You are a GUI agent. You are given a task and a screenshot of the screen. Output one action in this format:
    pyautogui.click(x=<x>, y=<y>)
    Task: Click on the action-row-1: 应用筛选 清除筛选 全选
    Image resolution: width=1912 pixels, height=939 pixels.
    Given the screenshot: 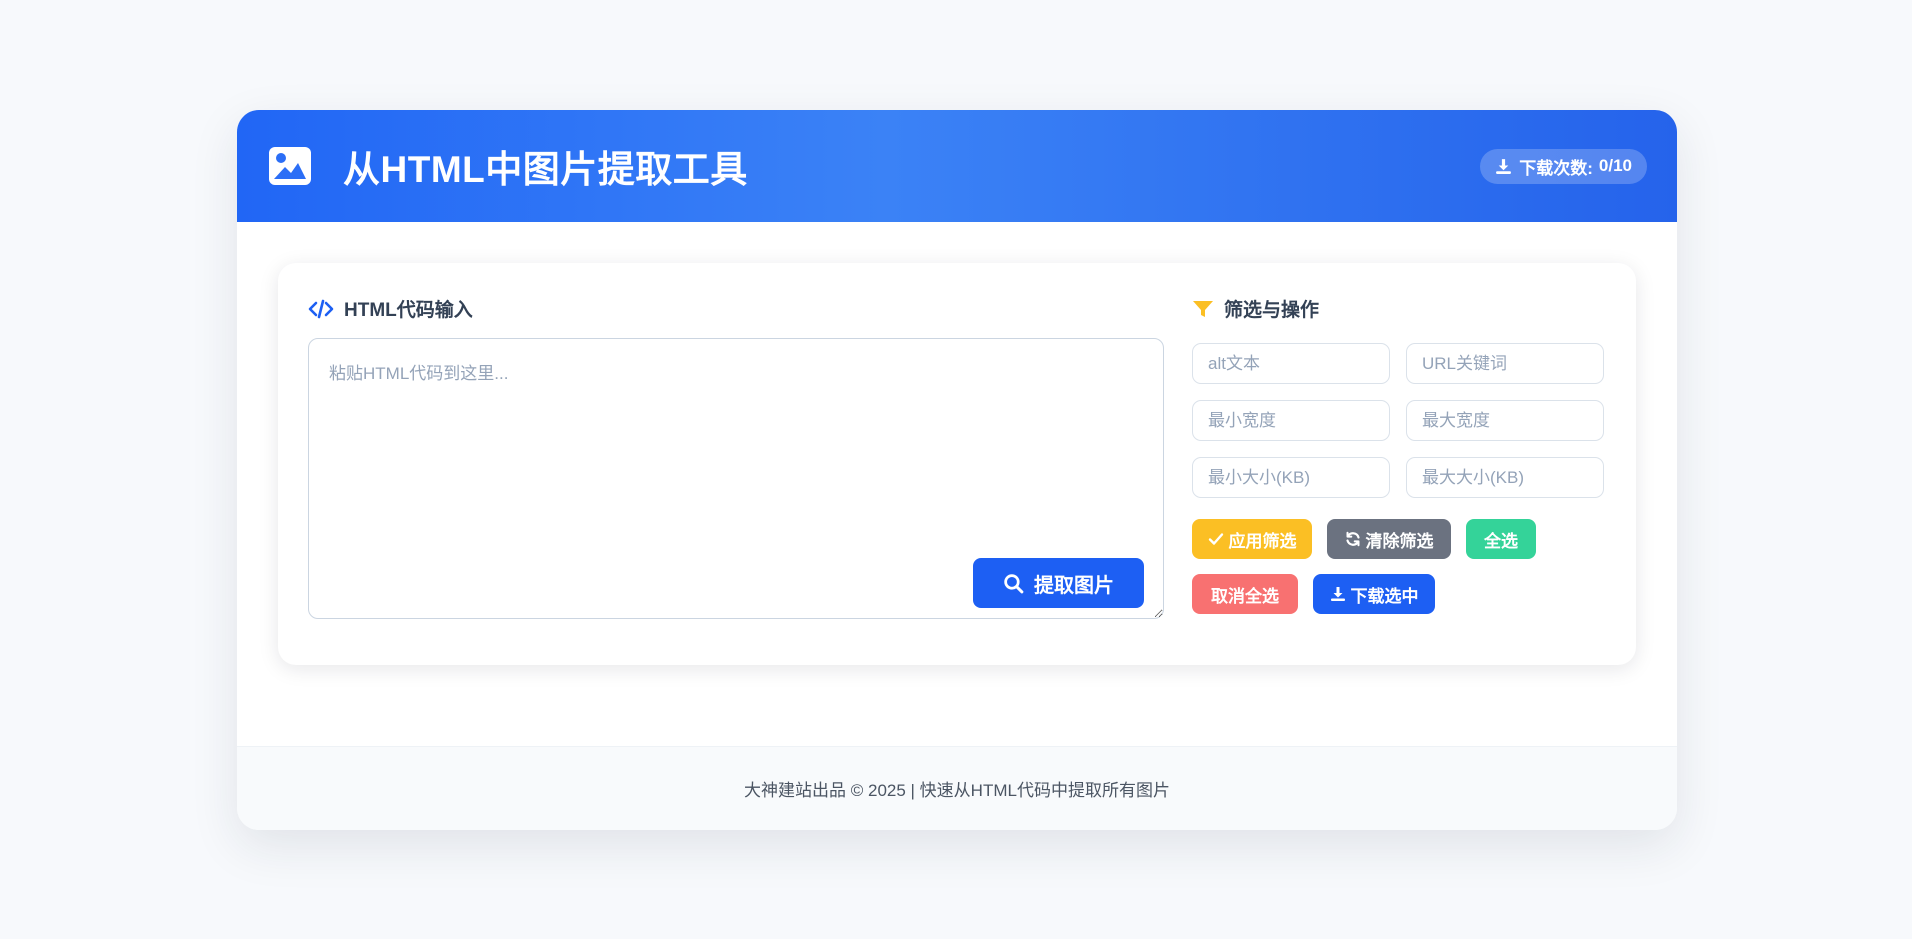 What is the action you would take?
    pyautogui.click(x=1402, y=539)
    